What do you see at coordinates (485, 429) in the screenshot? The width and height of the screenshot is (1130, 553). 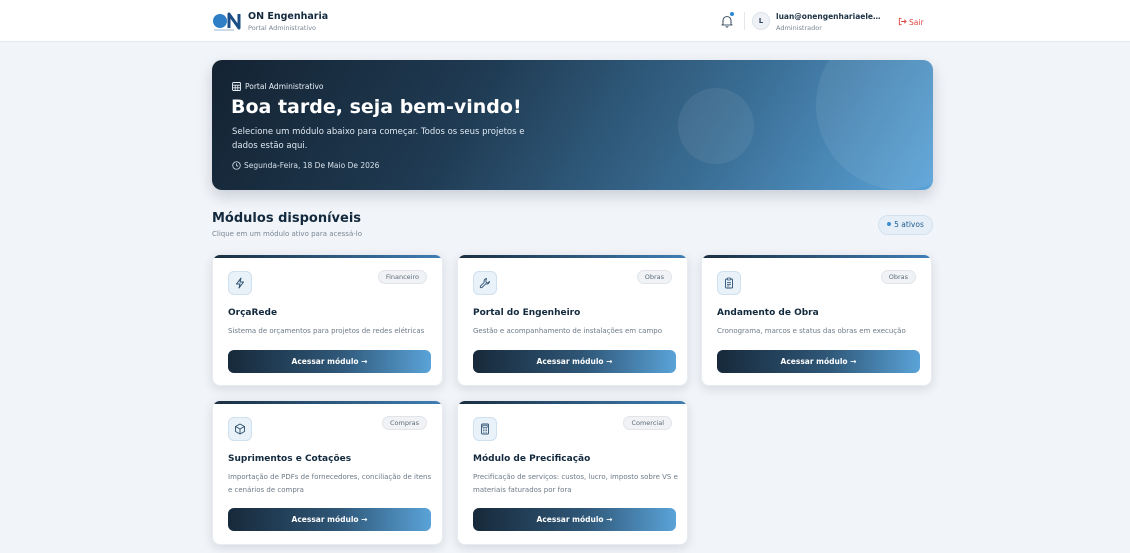 I see `calculator-icon` at bounding box center [485, 429].